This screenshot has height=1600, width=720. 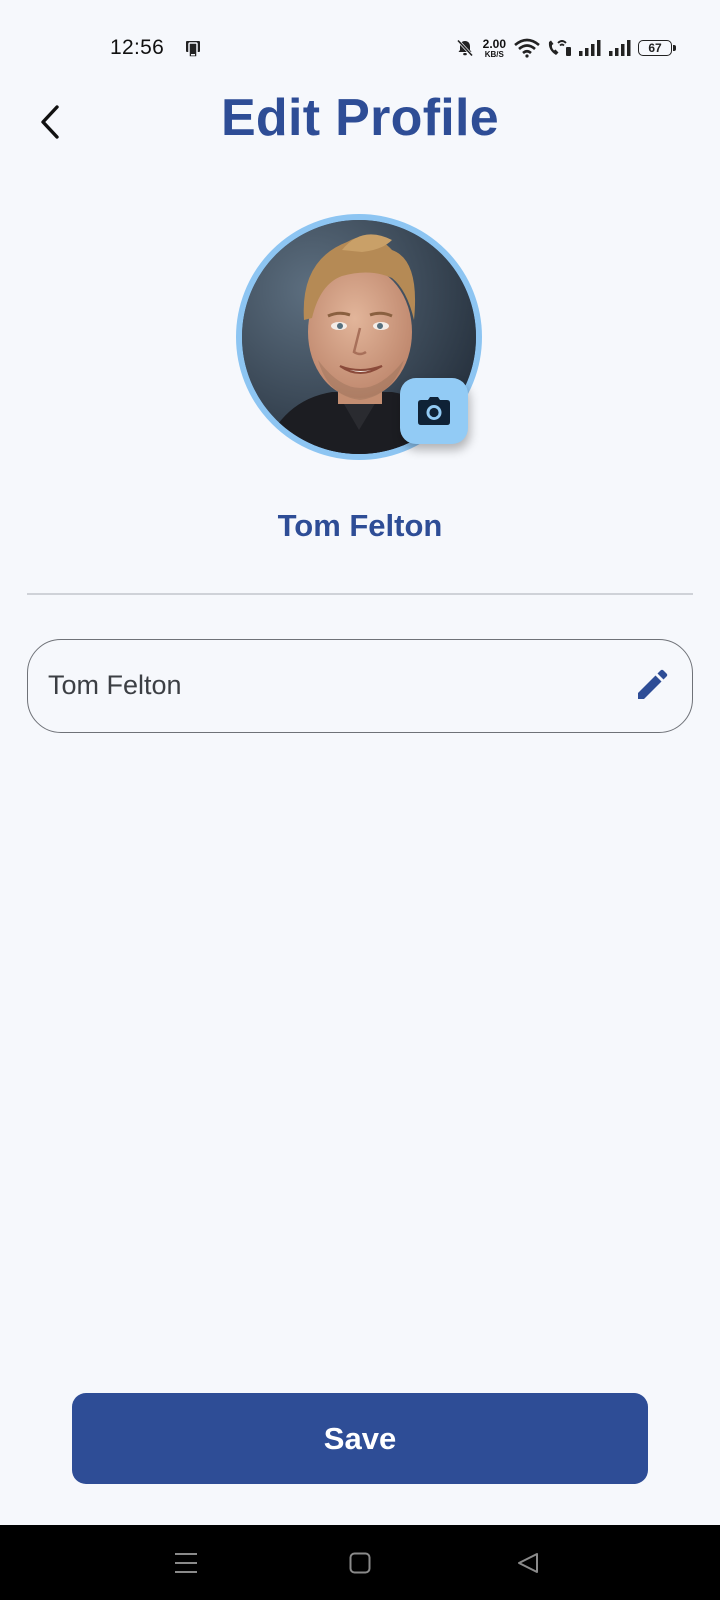 I want to click on change-photo-button, so click(x=434, y=411).